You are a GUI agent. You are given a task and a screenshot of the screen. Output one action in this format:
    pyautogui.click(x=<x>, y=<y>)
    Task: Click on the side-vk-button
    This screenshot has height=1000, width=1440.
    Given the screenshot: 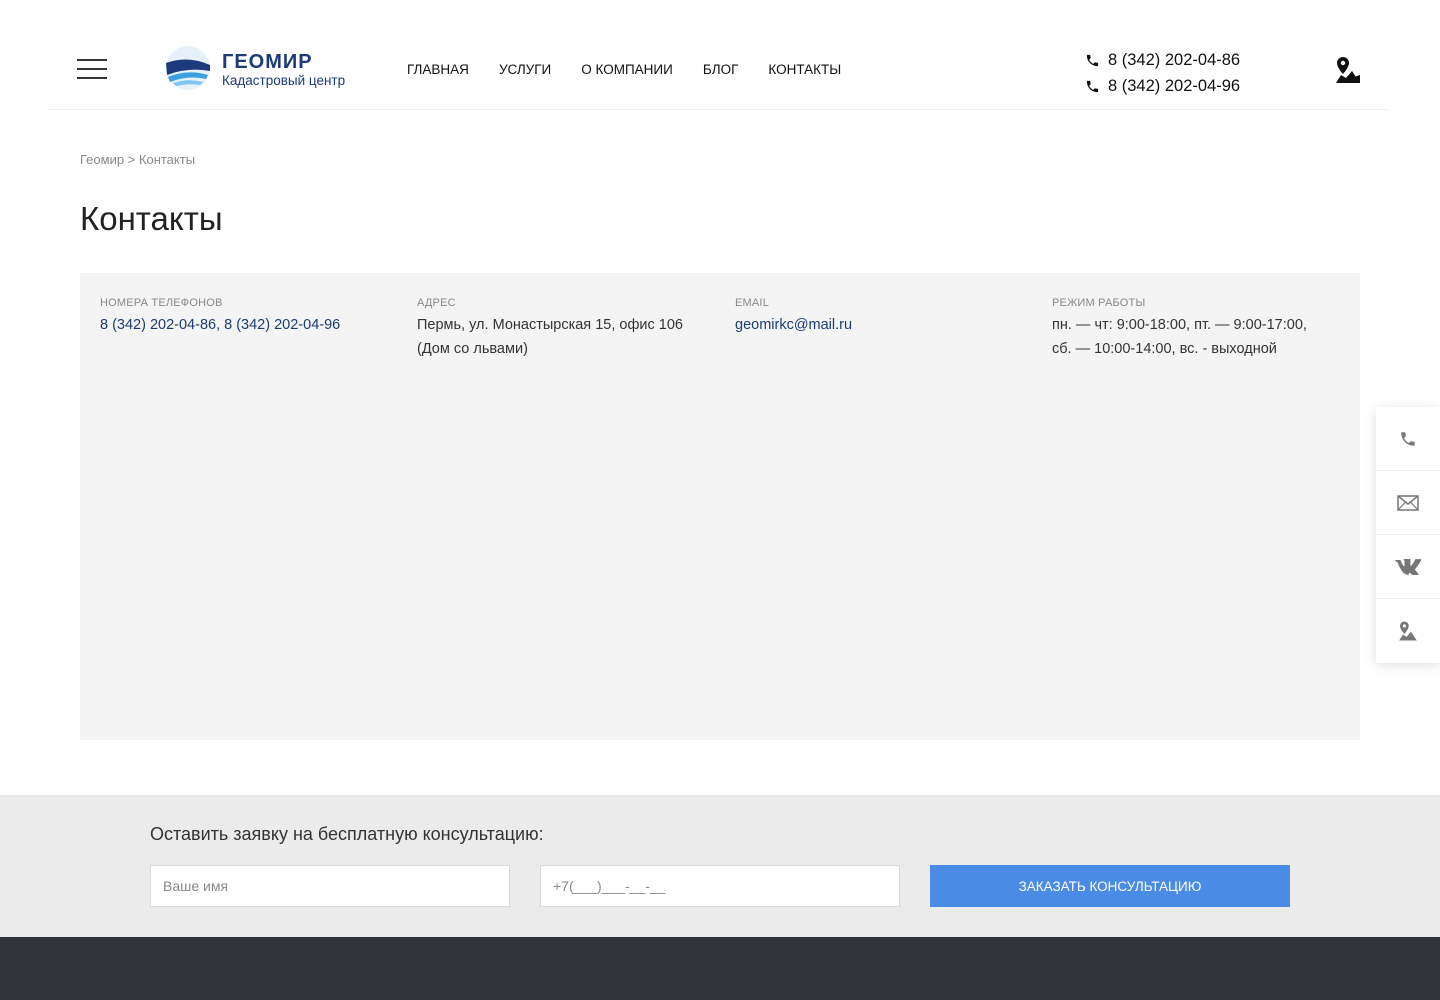 What is the action you would take?
    pyautogui.click(x=1408, y=567)
    